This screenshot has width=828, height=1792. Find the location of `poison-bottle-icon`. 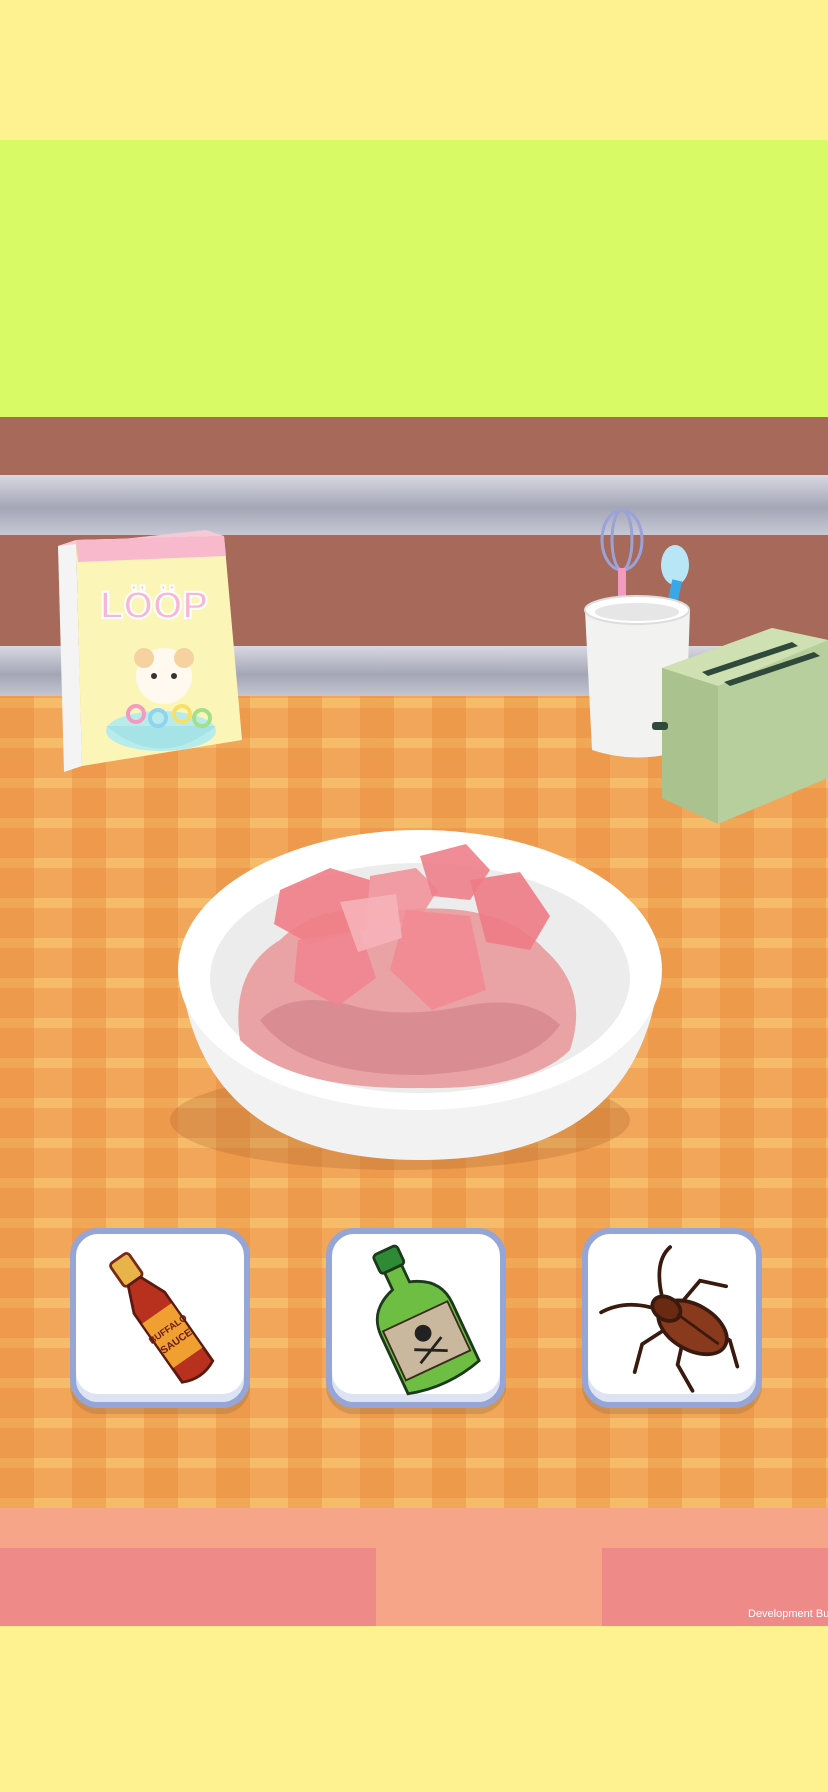

poison-bottle-icon is located at coordinates (426, 1320).